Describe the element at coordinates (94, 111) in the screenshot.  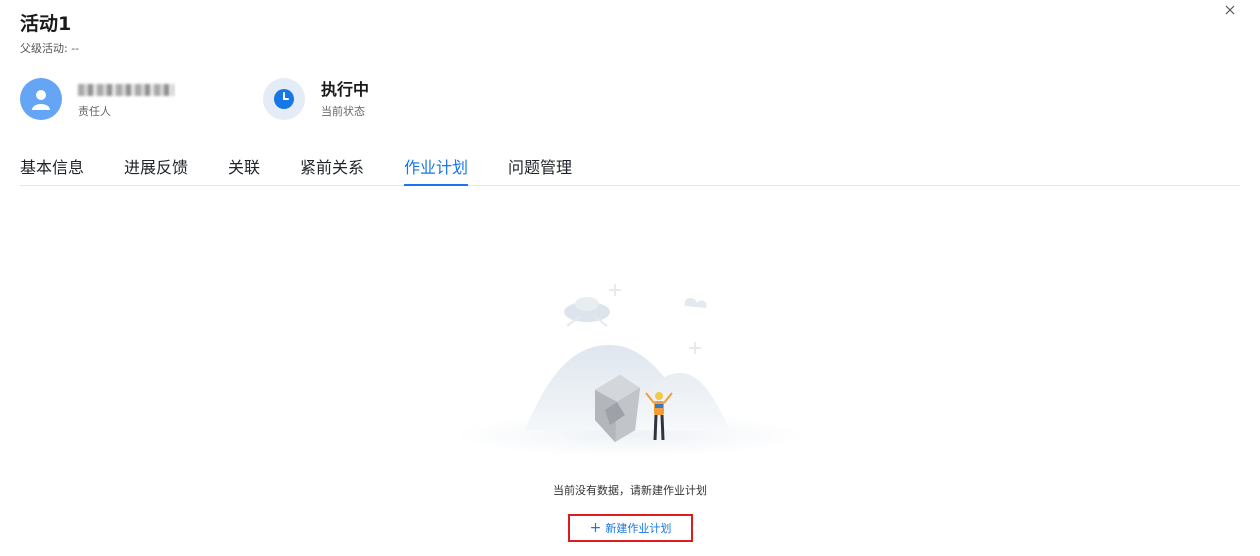
I see `owner-role-label: 责任人` at that location.